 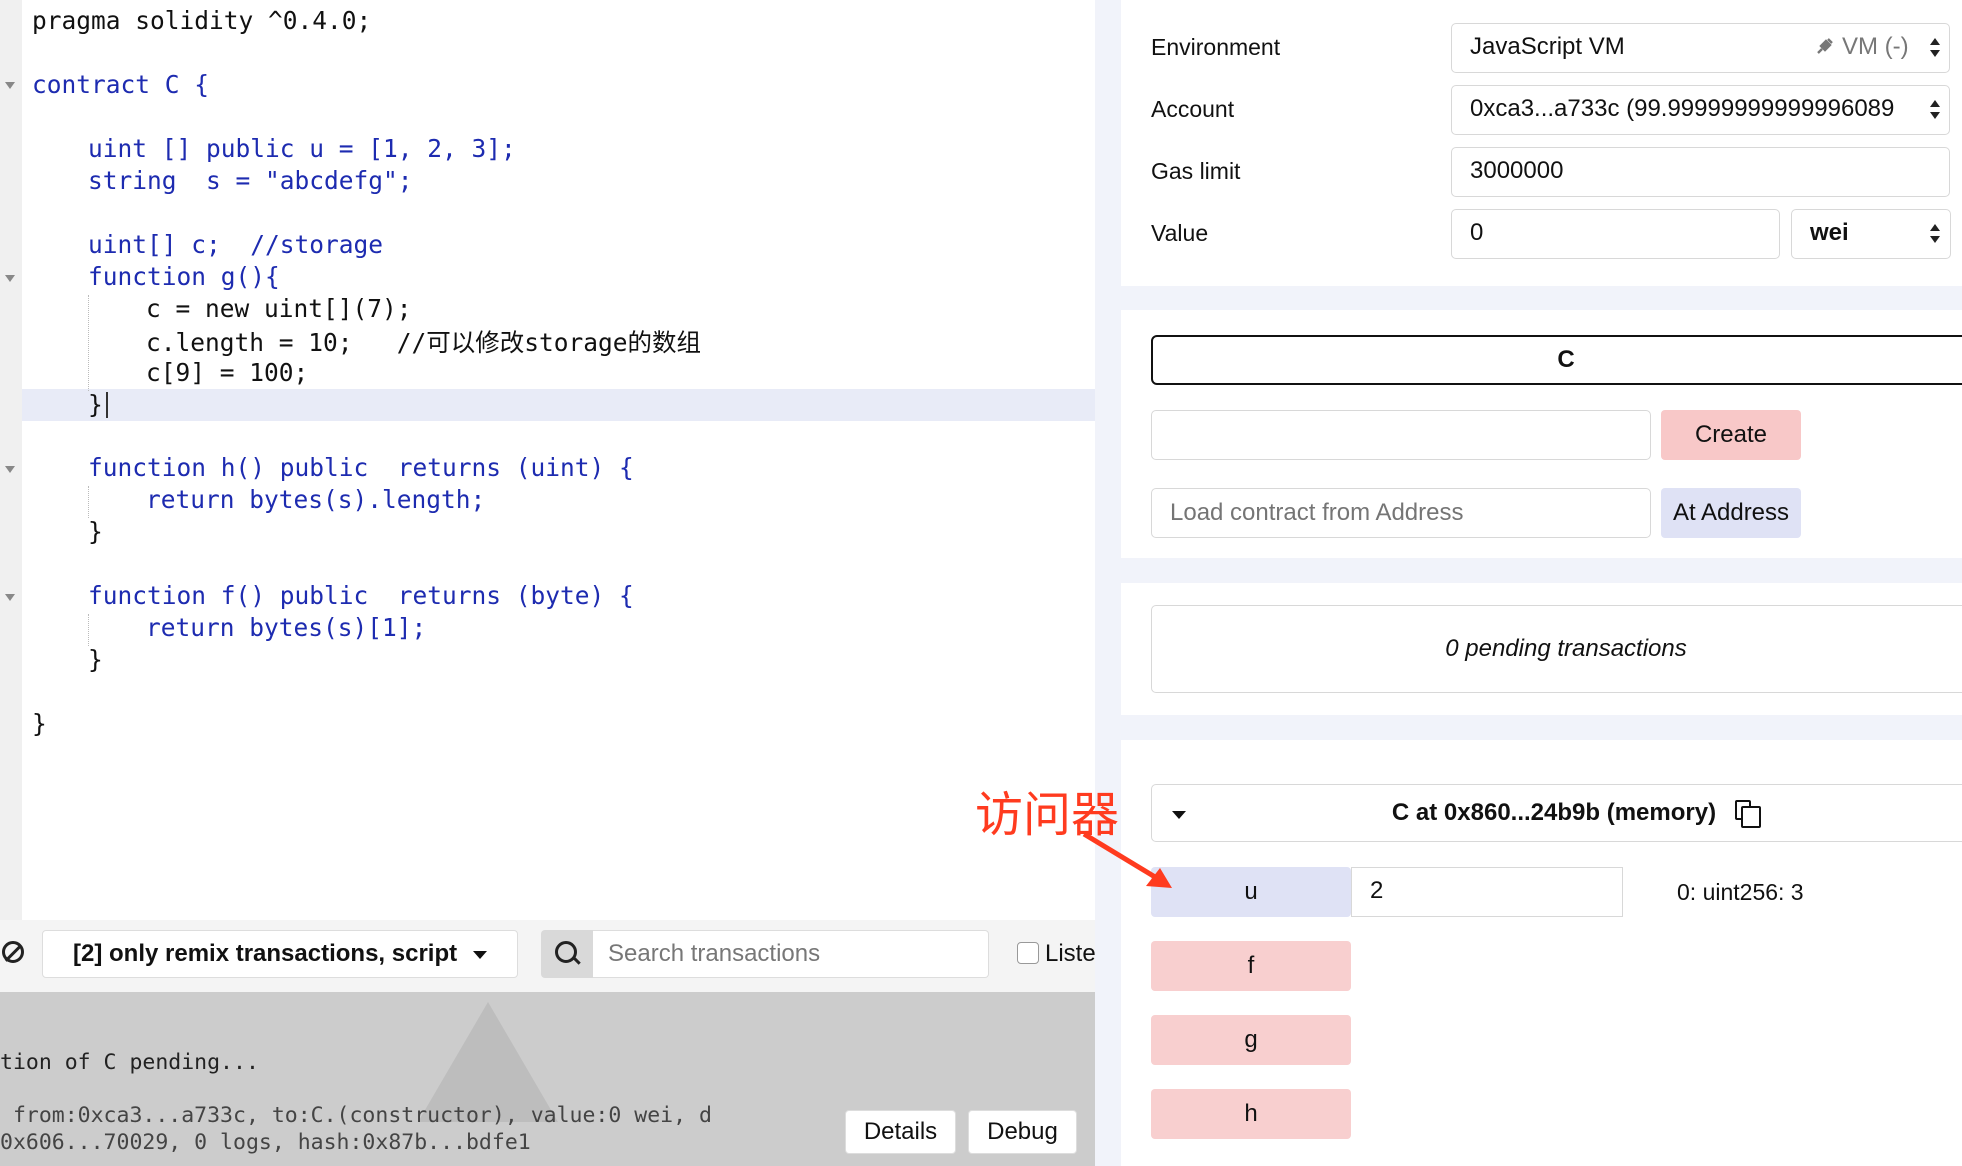 What do you see at coordinates (558, 405) in the screenshot?
I see `active-line-highlight` at bounding box center [558, 405].